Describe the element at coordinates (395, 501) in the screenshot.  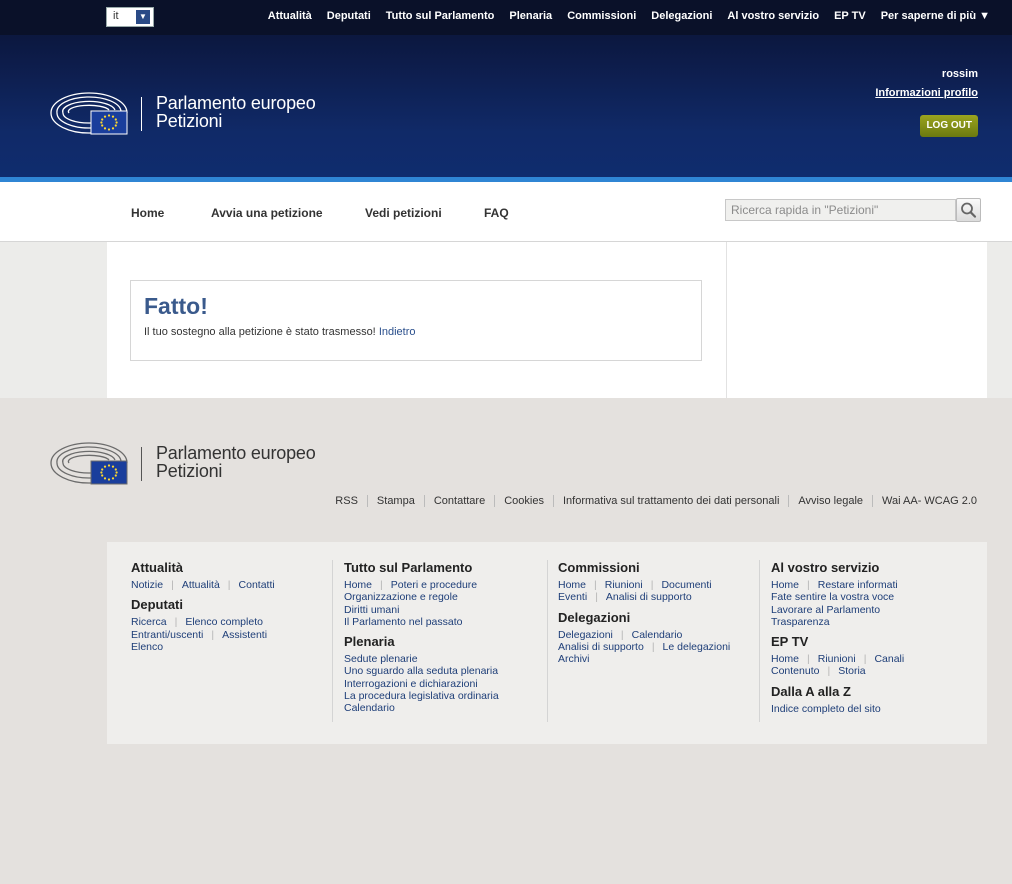
I see `footer-link-stampa: Stampa` at that location.